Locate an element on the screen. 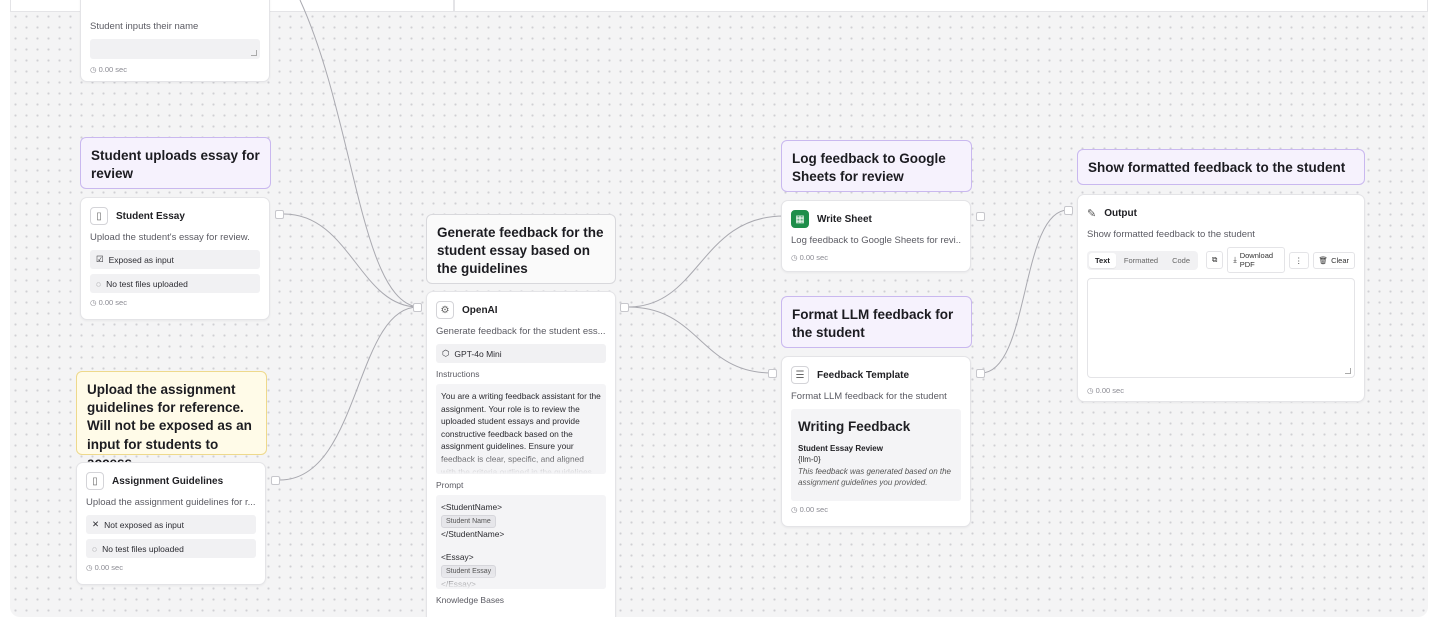 Image resolution: width=1431 pixels, height=617 pixels. tab-text: Text is located at coordinates (1102, 260).